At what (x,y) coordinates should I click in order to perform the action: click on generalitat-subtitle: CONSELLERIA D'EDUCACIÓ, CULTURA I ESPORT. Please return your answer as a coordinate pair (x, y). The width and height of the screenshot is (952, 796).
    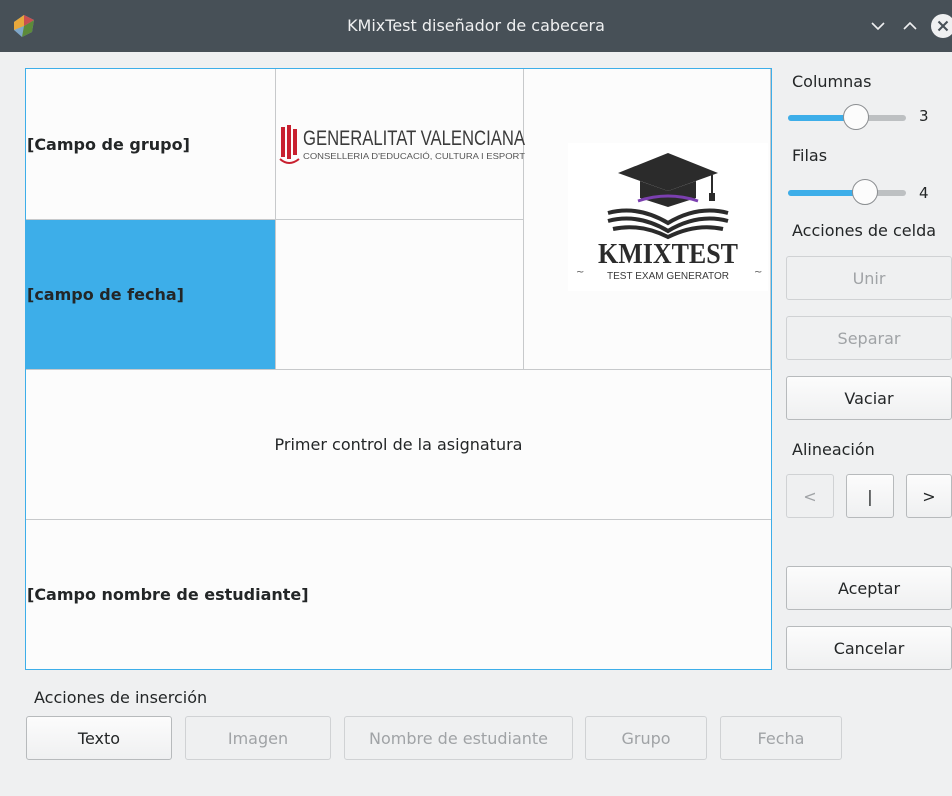
    Looking at the image, I should click on (414, 156).